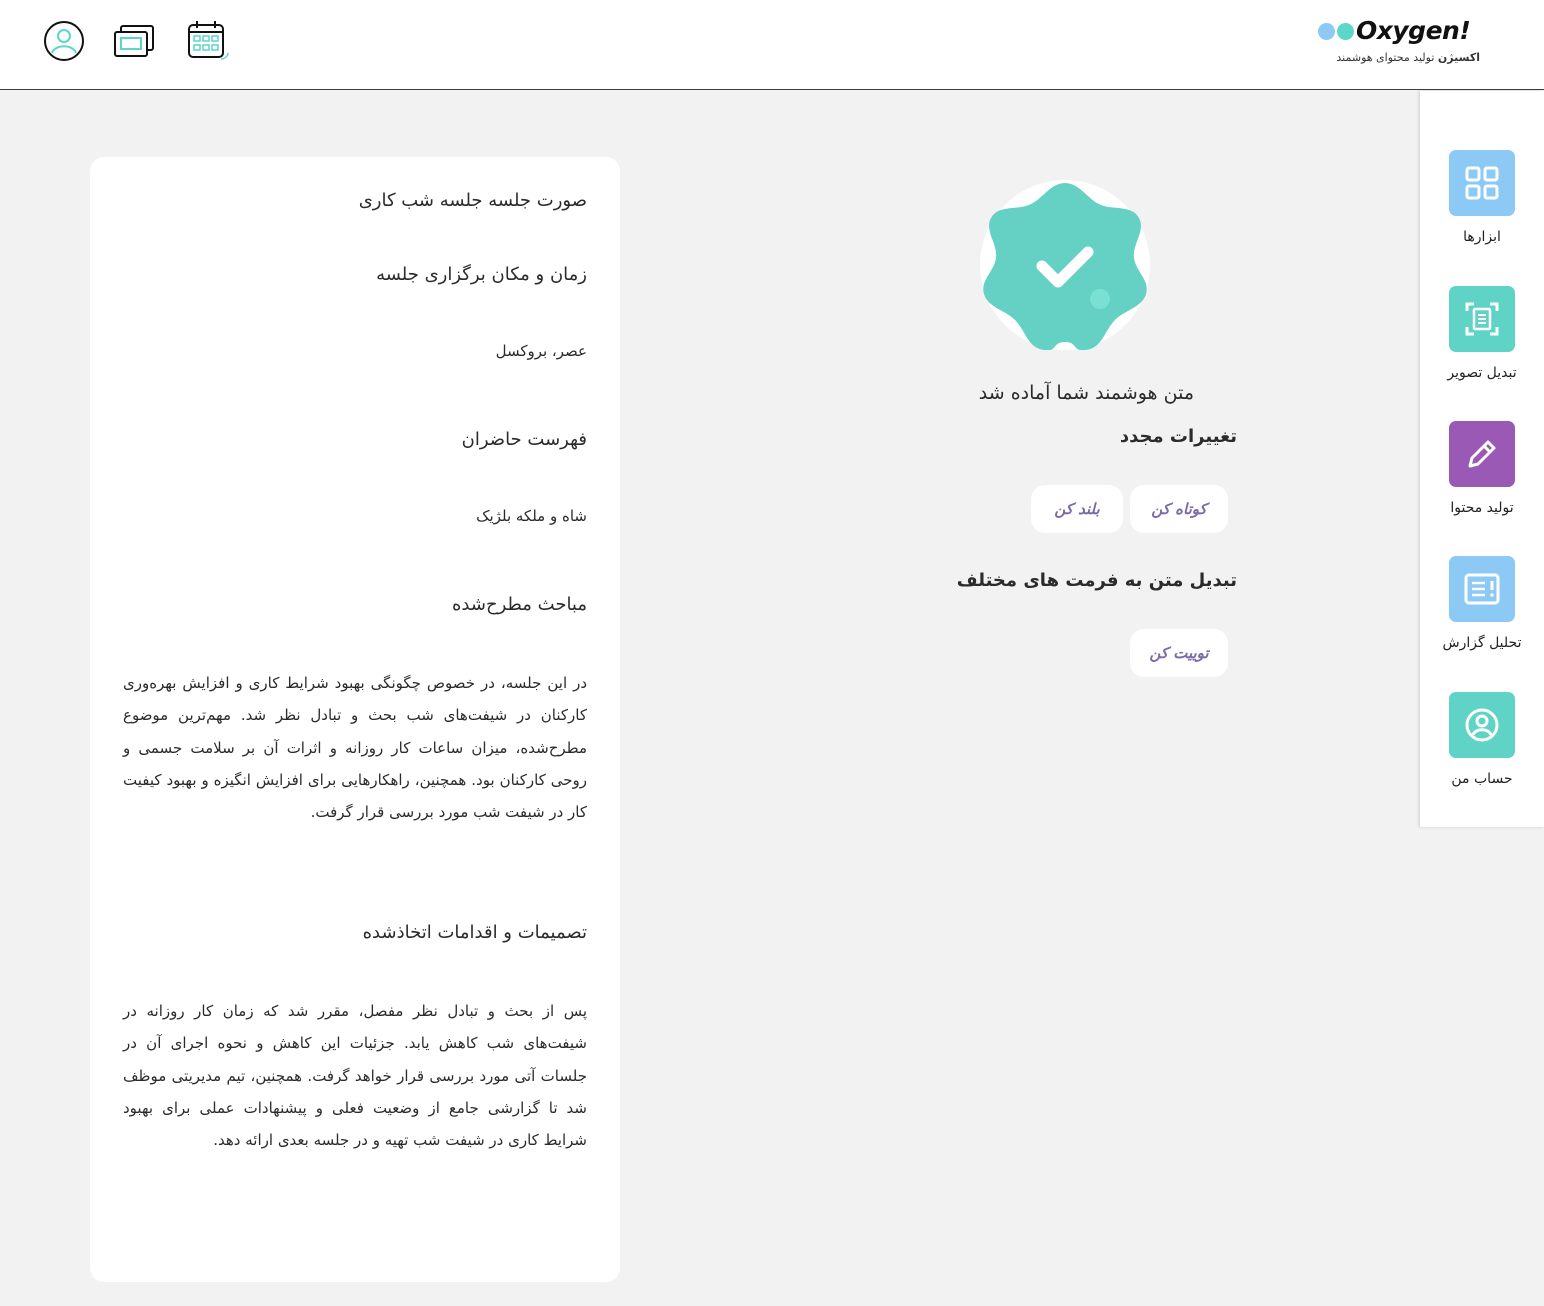  What do you see at coordinates (1179, 653) in the screenshot?
I see `tweet-button: توییت کن` at bounding box center [1179, 653].